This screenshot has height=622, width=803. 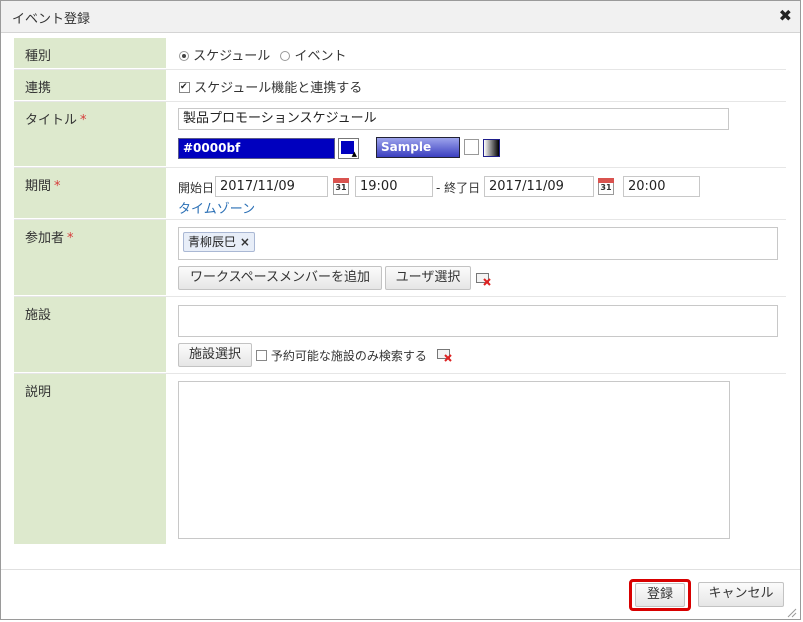 What do you see at coordinates (90, 257) in the screenshot?
I see `participants-label: 参加者 *` at bounding box center [90, 257].